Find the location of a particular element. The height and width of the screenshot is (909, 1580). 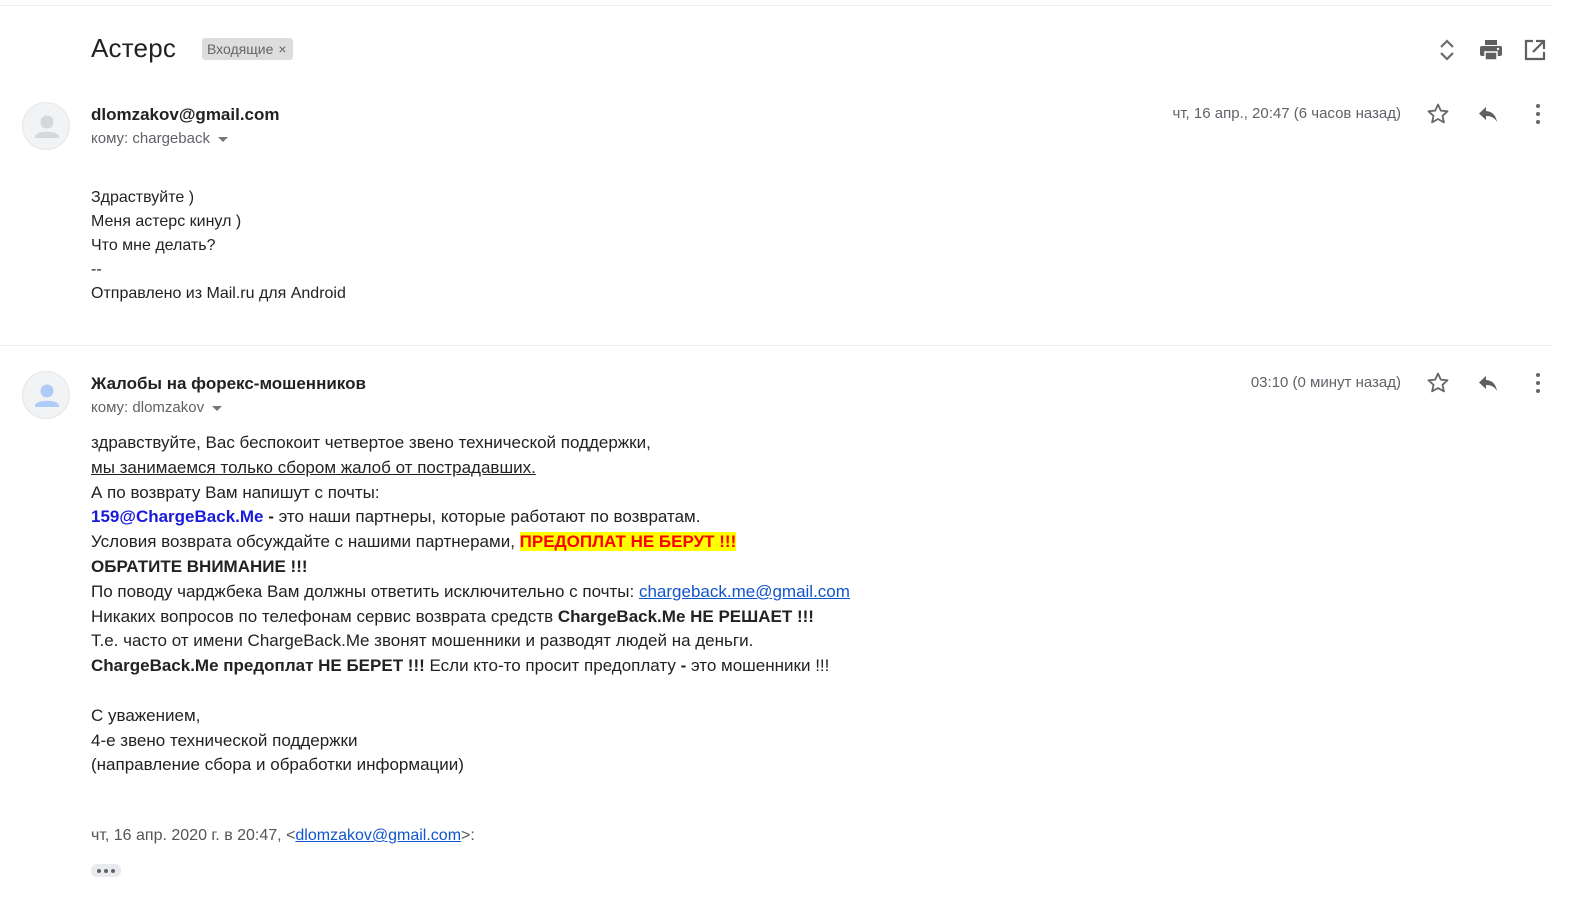

body-line: Что мне делать? is located at coordinates (153, 245).